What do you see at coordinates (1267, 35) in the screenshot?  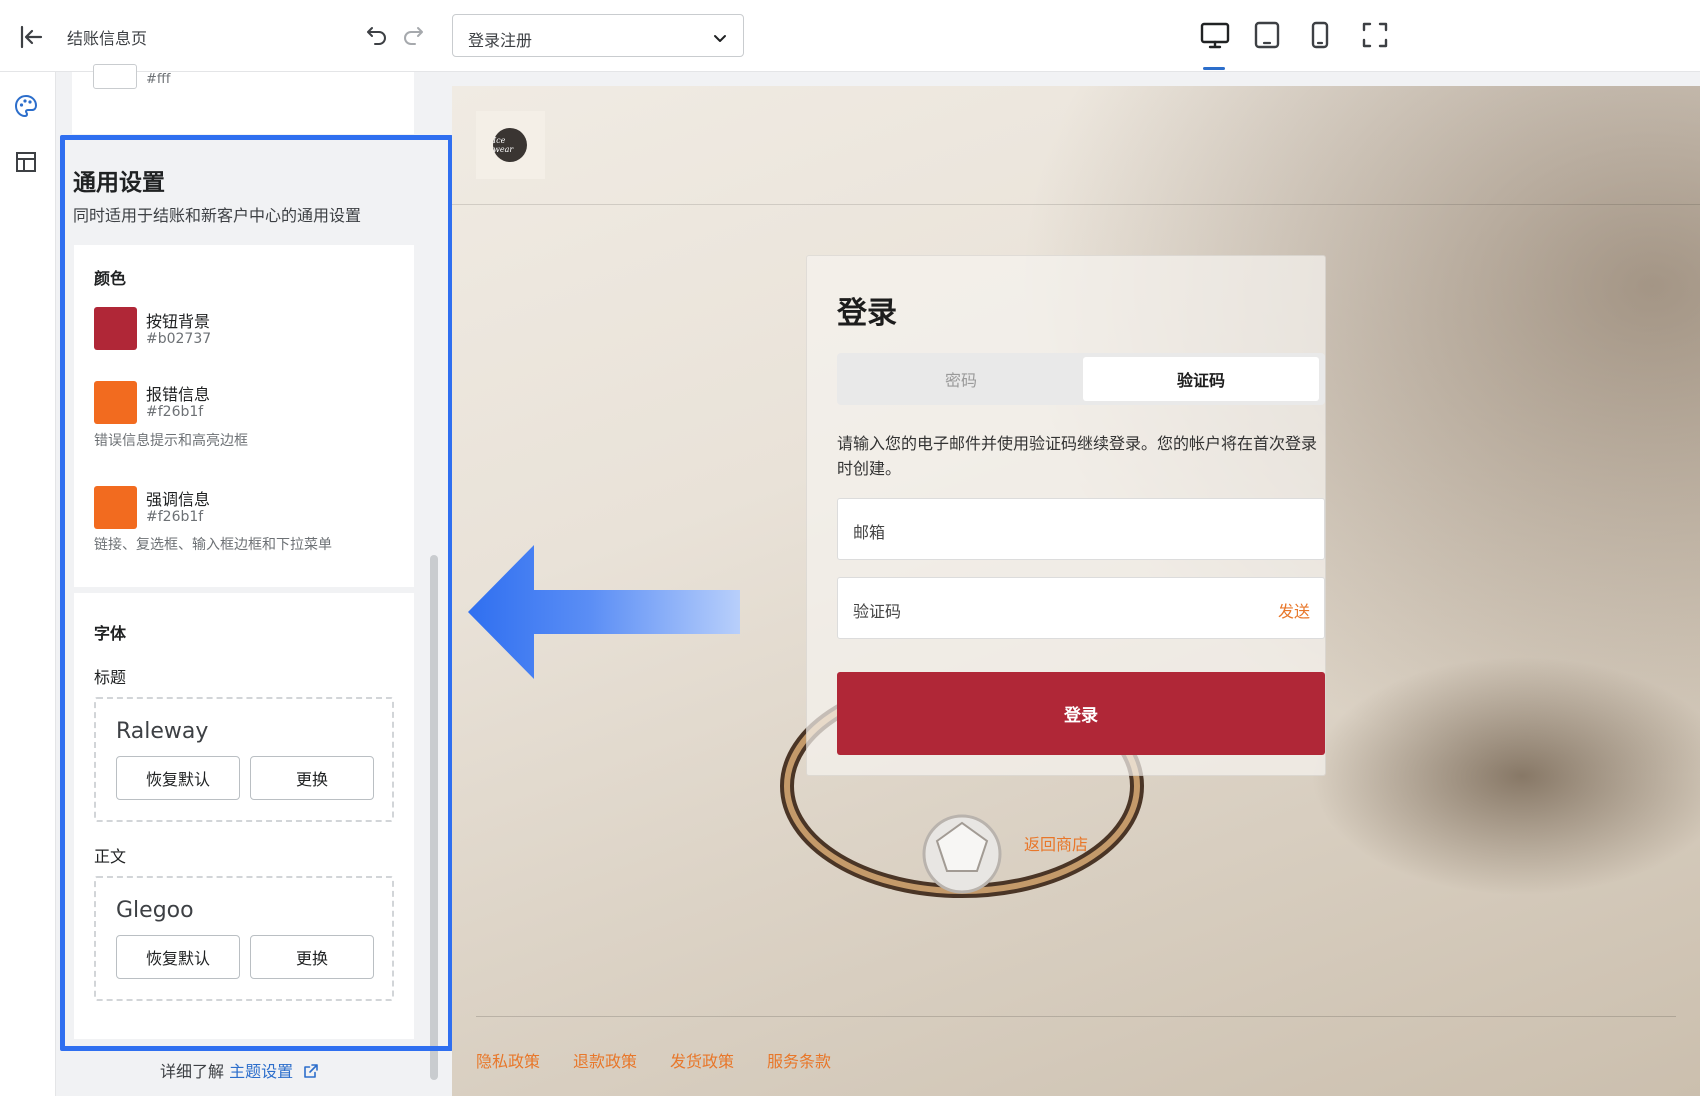 I see `tablet-icon` at bounding box center [1267, 35].